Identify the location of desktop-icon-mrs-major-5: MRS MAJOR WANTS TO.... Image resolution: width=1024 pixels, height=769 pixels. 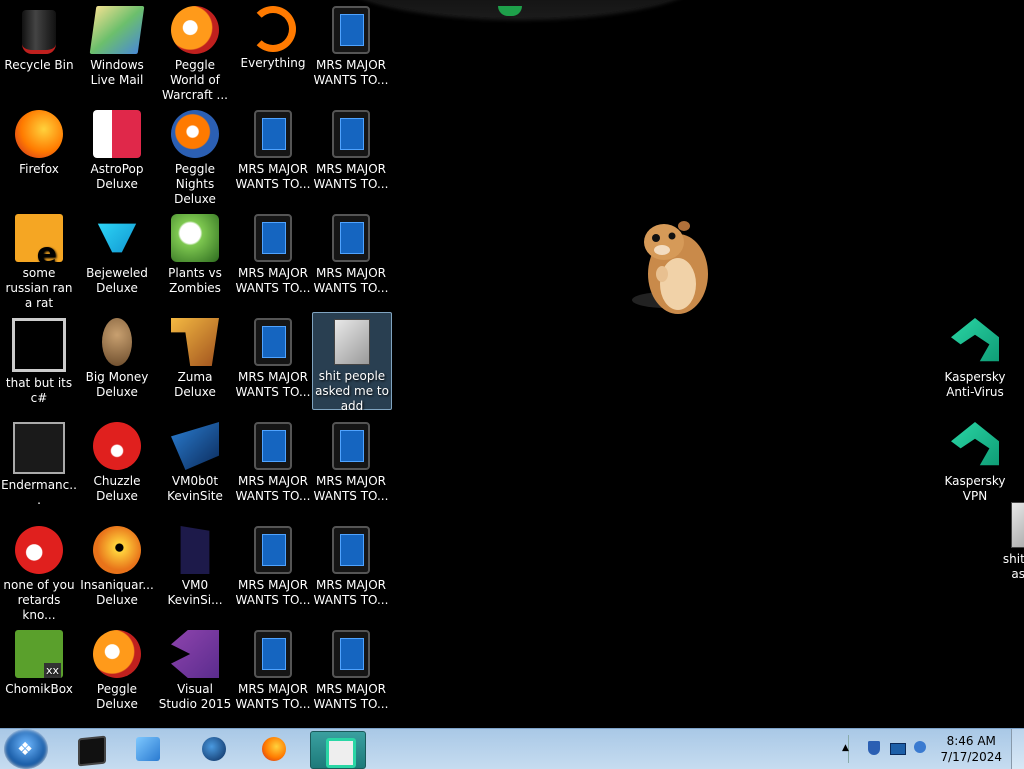
(351, 256).